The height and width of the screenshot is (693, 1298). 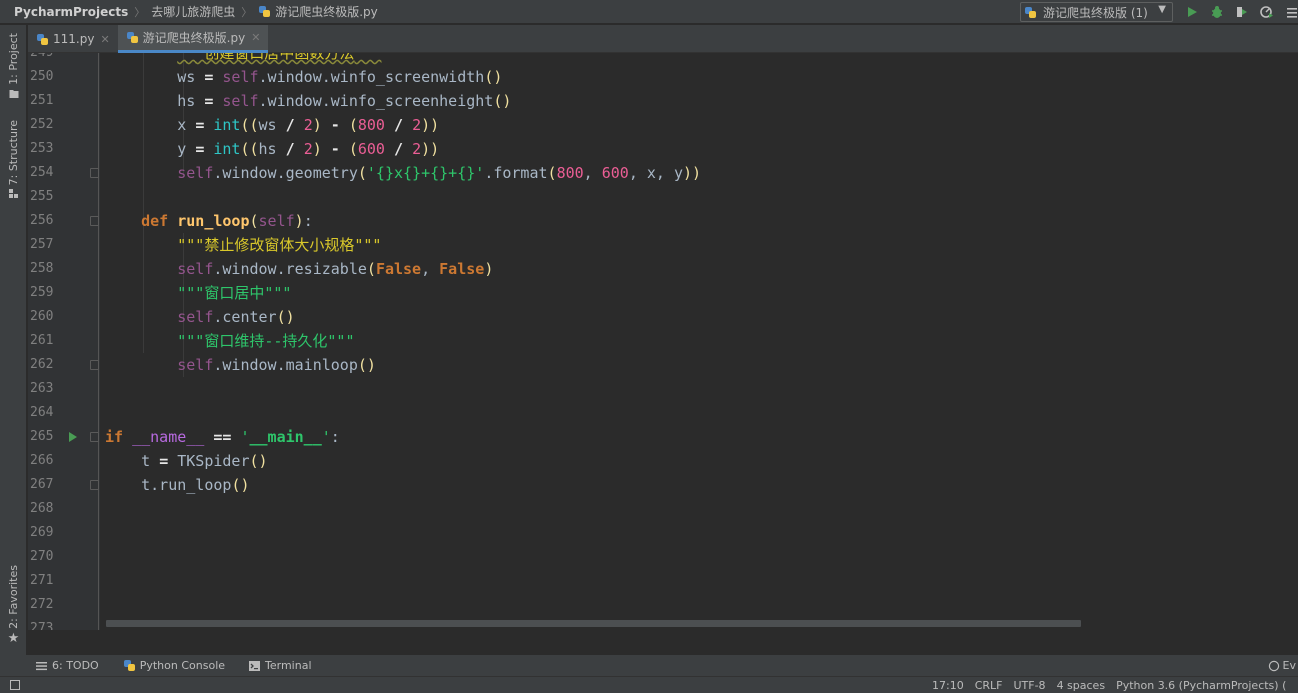 I want to click on breadcrumb-file-label: 游记爬虫终极版.py, so click(x=326, y=12).